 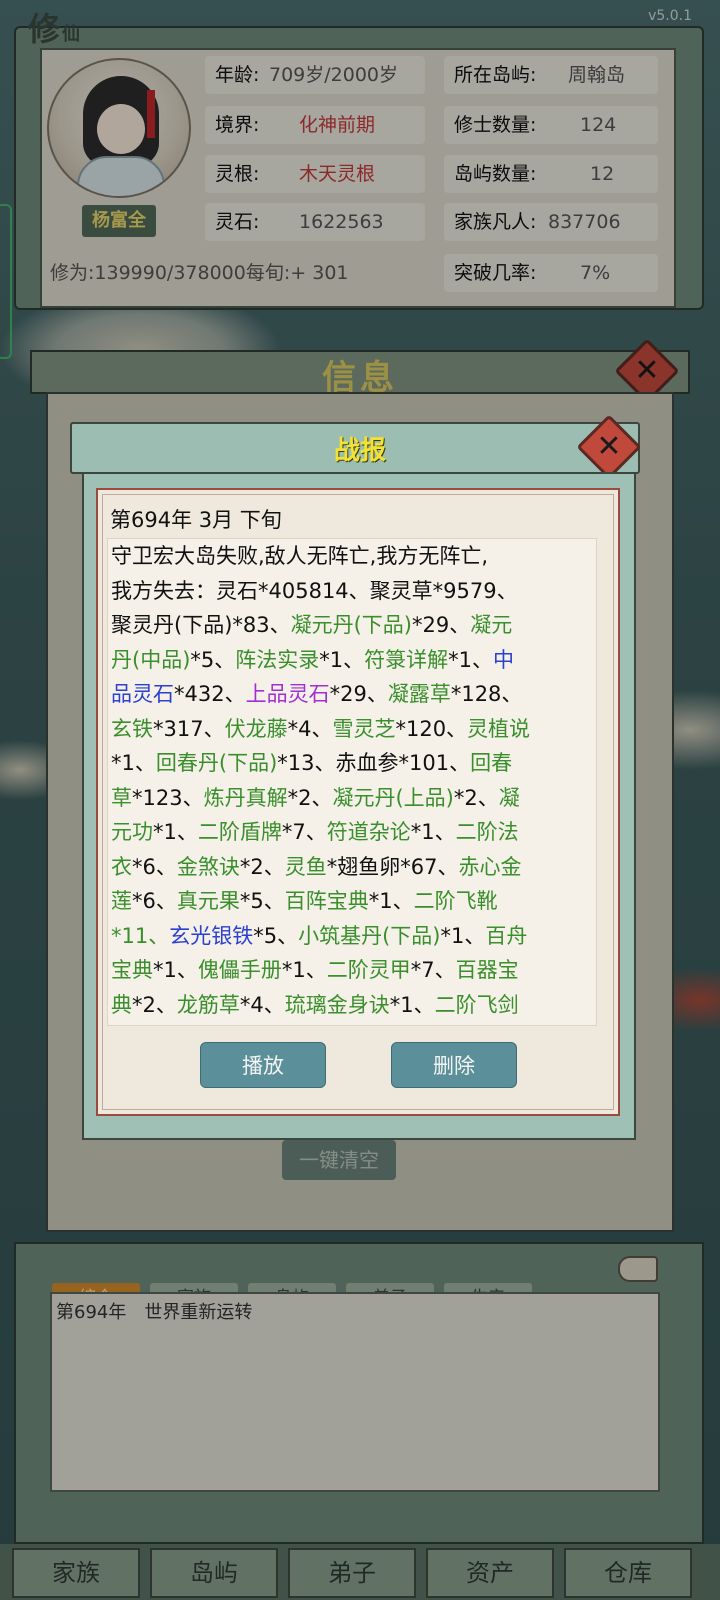 What do you see at coordinates (506, 935) in the screenshot?
I see `report-segment: 百舟` at bounding box center [506, 935].